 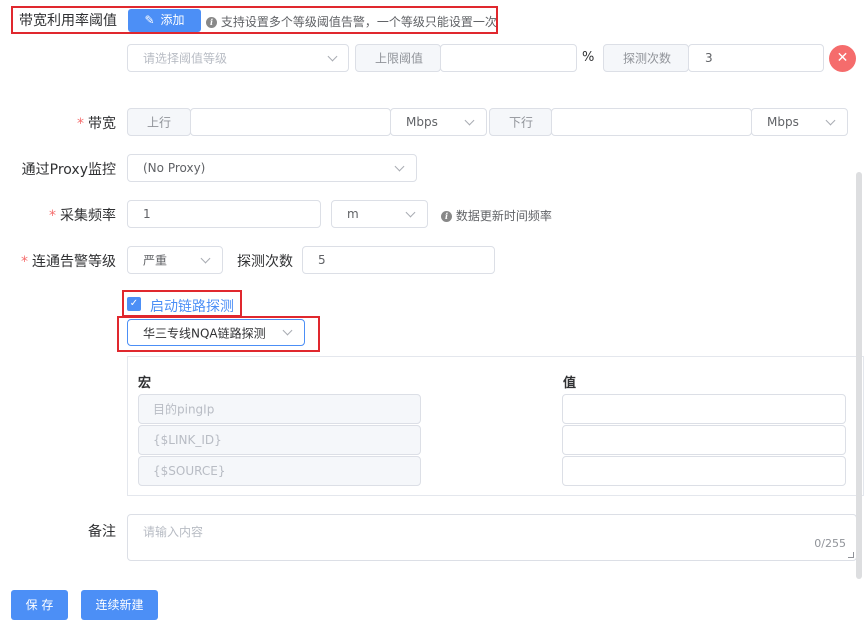 I want to click on save-button: 保 存, so click(x=39, y=605).